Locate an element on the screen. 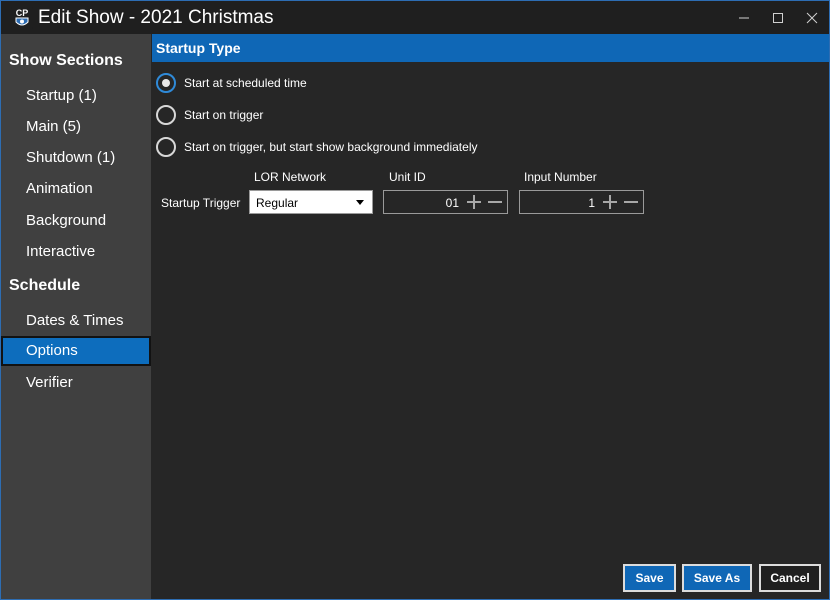 The height and width of the screenshot is (600, 830). sidebar-item-options: Options is located at coordinates (76, 351).